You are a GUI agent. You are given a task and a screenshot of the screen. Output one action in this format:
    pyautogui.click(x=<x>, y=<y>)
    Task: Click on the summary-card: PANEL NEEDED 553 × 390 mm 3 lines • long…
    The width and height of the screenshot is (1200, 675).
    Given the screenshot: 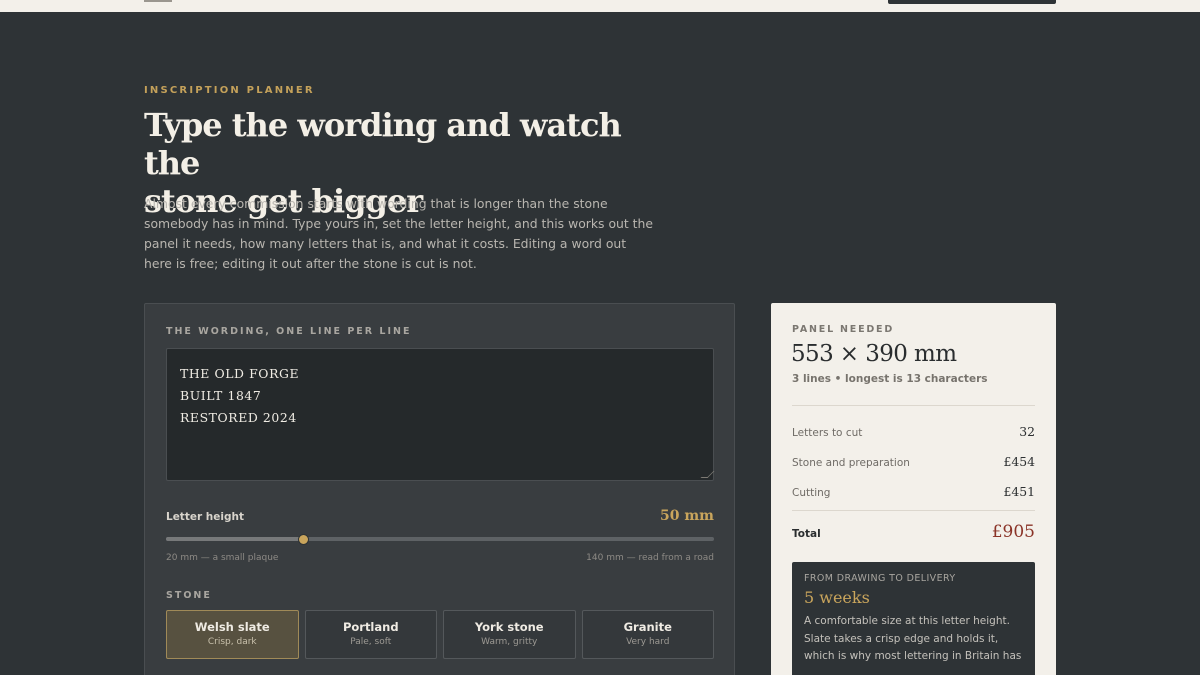 What is the action you would take?
    pyautogui.click(x=913, y=489)
    